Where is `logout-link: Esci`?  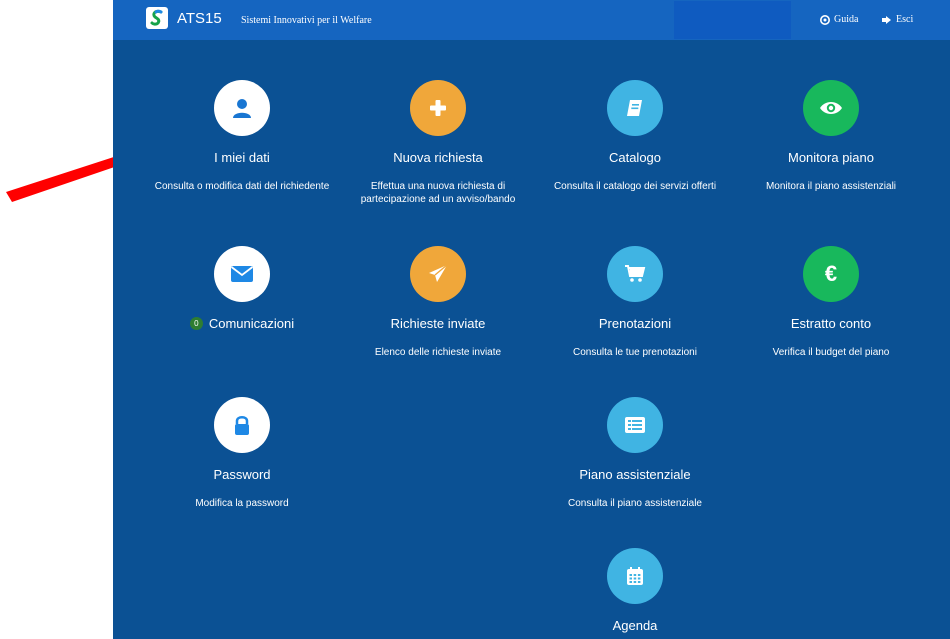 logout-link: Esci is located at coordinates (897, 19).